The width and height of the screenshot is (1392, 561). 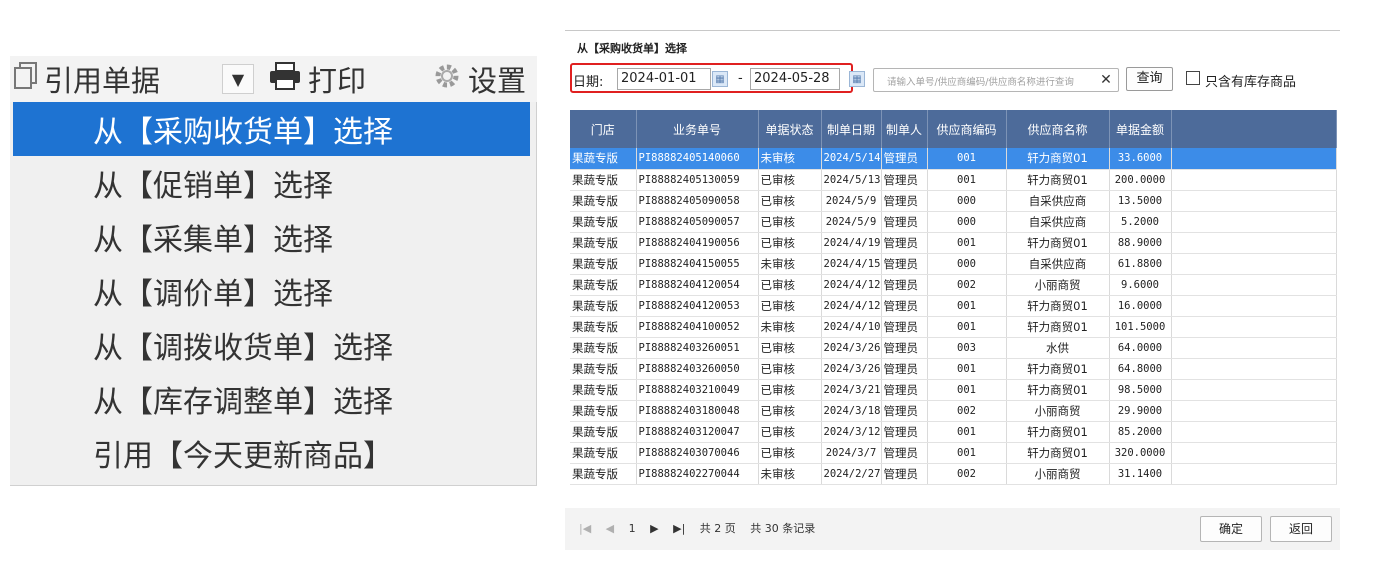 What do you see at coordinates (603, 129) in the screenshot?
I see `column-header: 门店` at bounding box center [603, 129].